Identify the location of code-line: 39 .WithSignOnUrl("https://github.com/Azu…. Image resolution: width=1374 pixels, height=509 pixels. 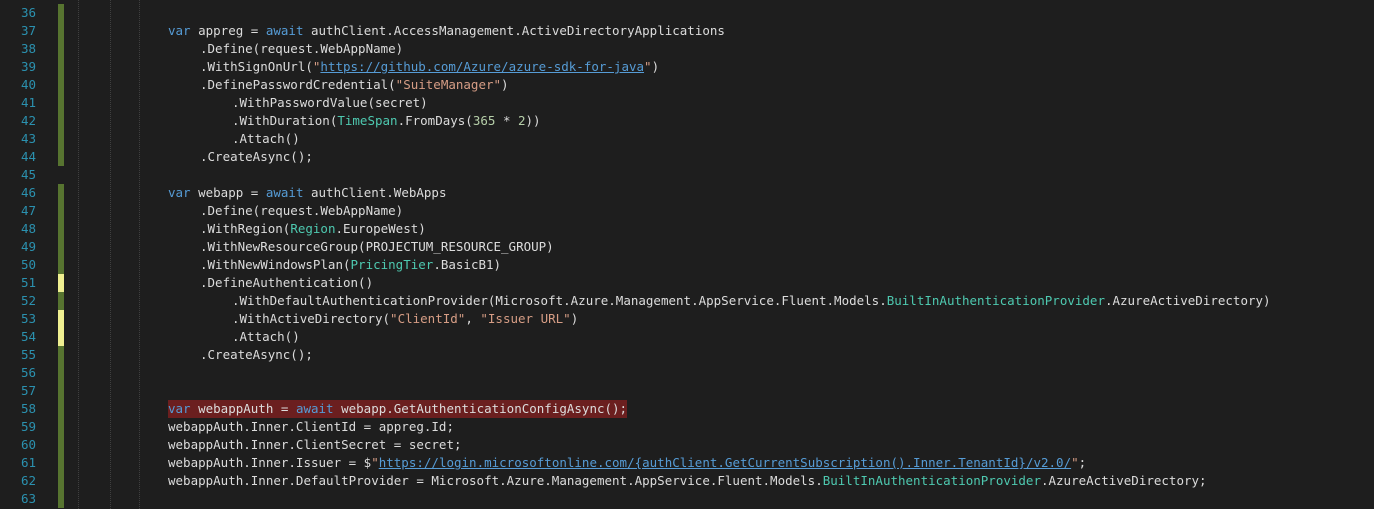
(687, 67).